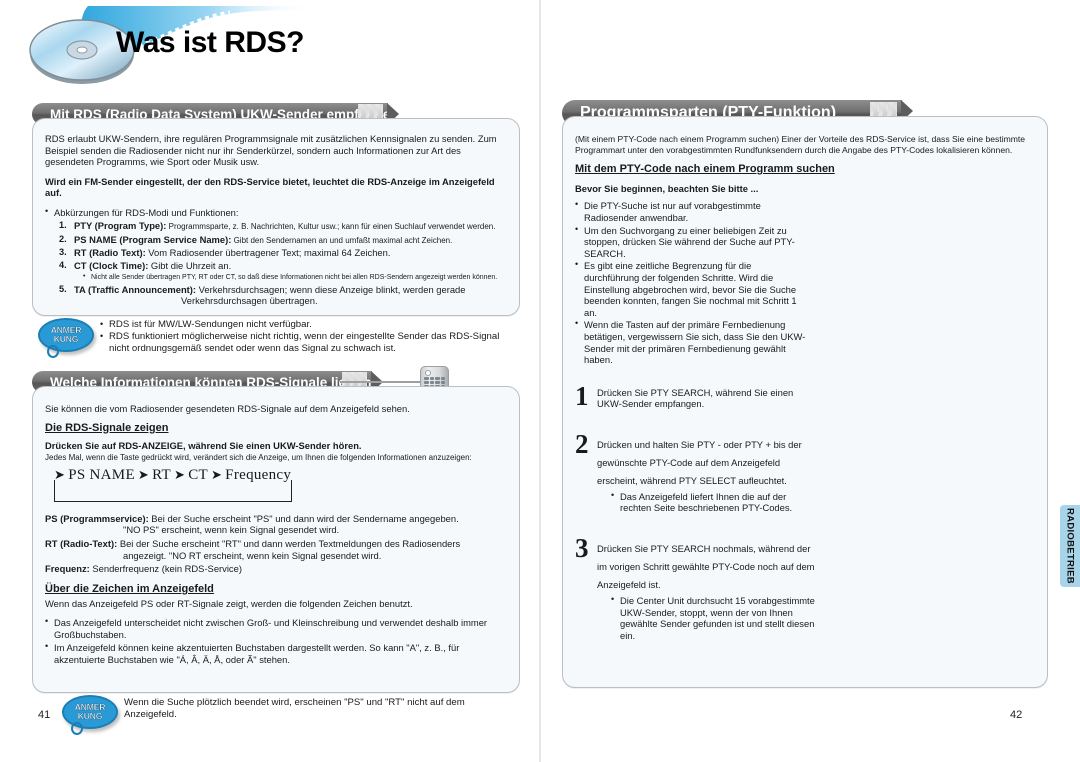  What do you see at coordinates (381, 382) in the screenshot?
I see `connector-line` at bounding box center [381, 382].